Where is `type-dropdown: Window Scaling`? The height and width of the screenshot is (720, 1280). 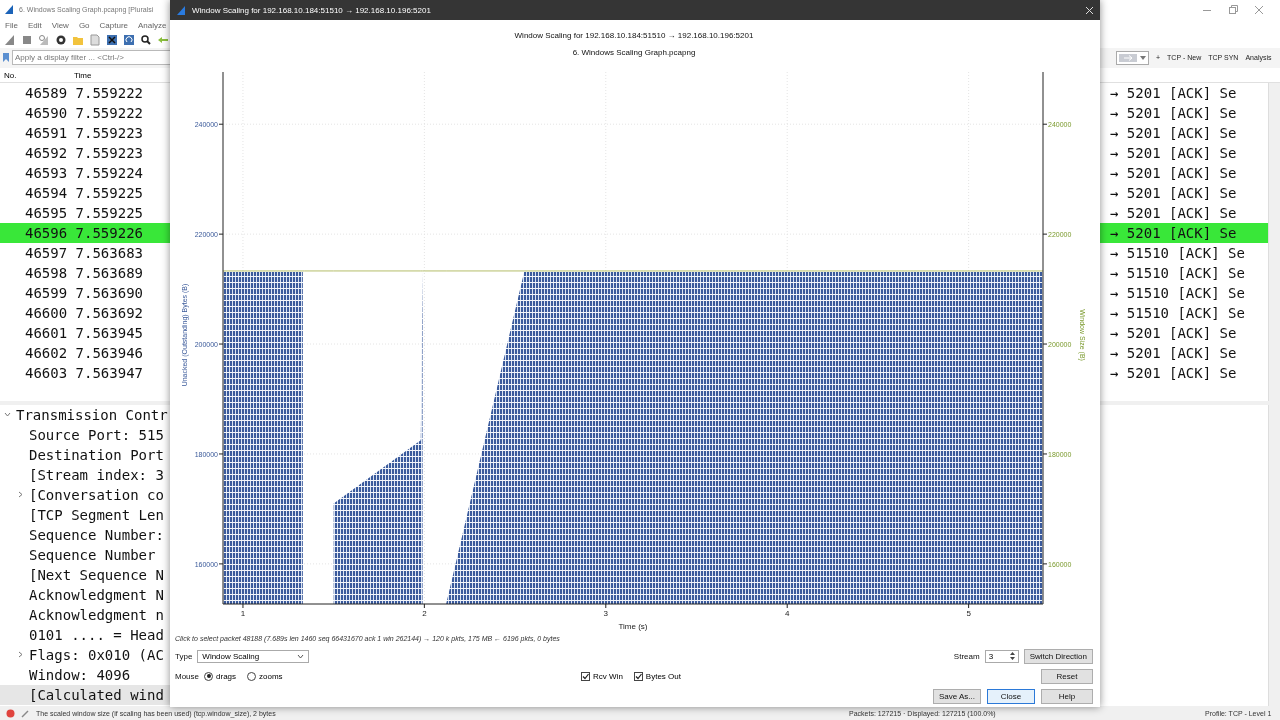 type-dropdown: Window Scaling is located at coordinates (253, 656).